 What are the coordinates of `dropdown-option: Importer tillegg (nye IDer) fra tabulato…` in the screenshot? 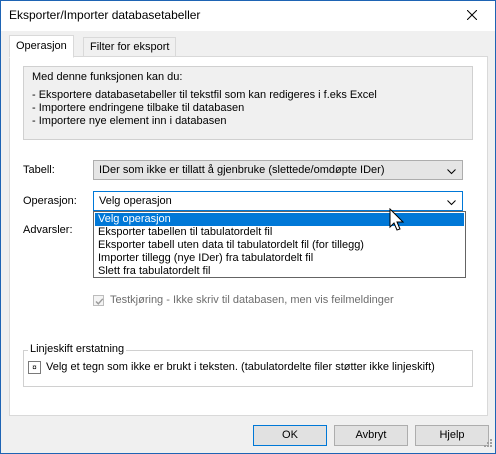 It's located at (279, 258).